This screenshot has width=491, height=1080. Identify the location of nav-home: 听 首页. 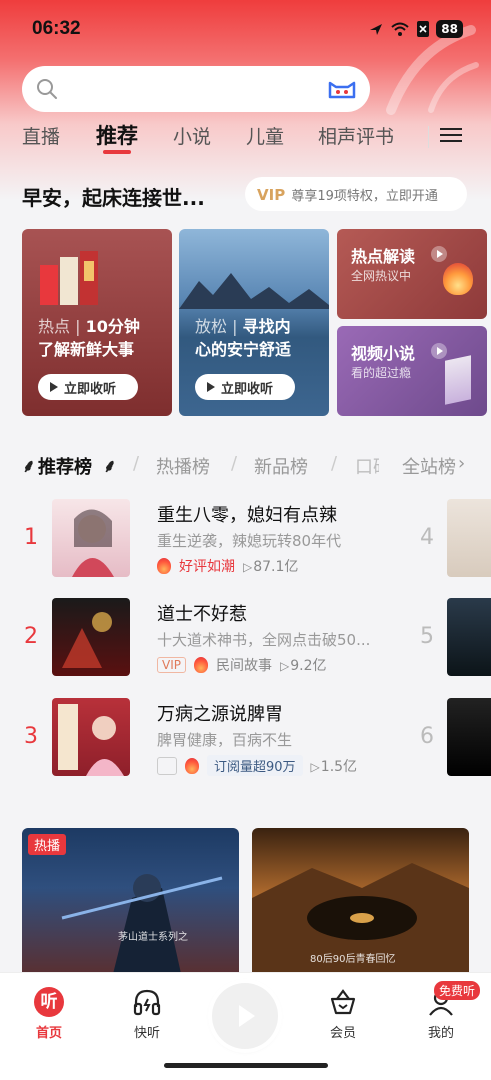
(49, 1014).